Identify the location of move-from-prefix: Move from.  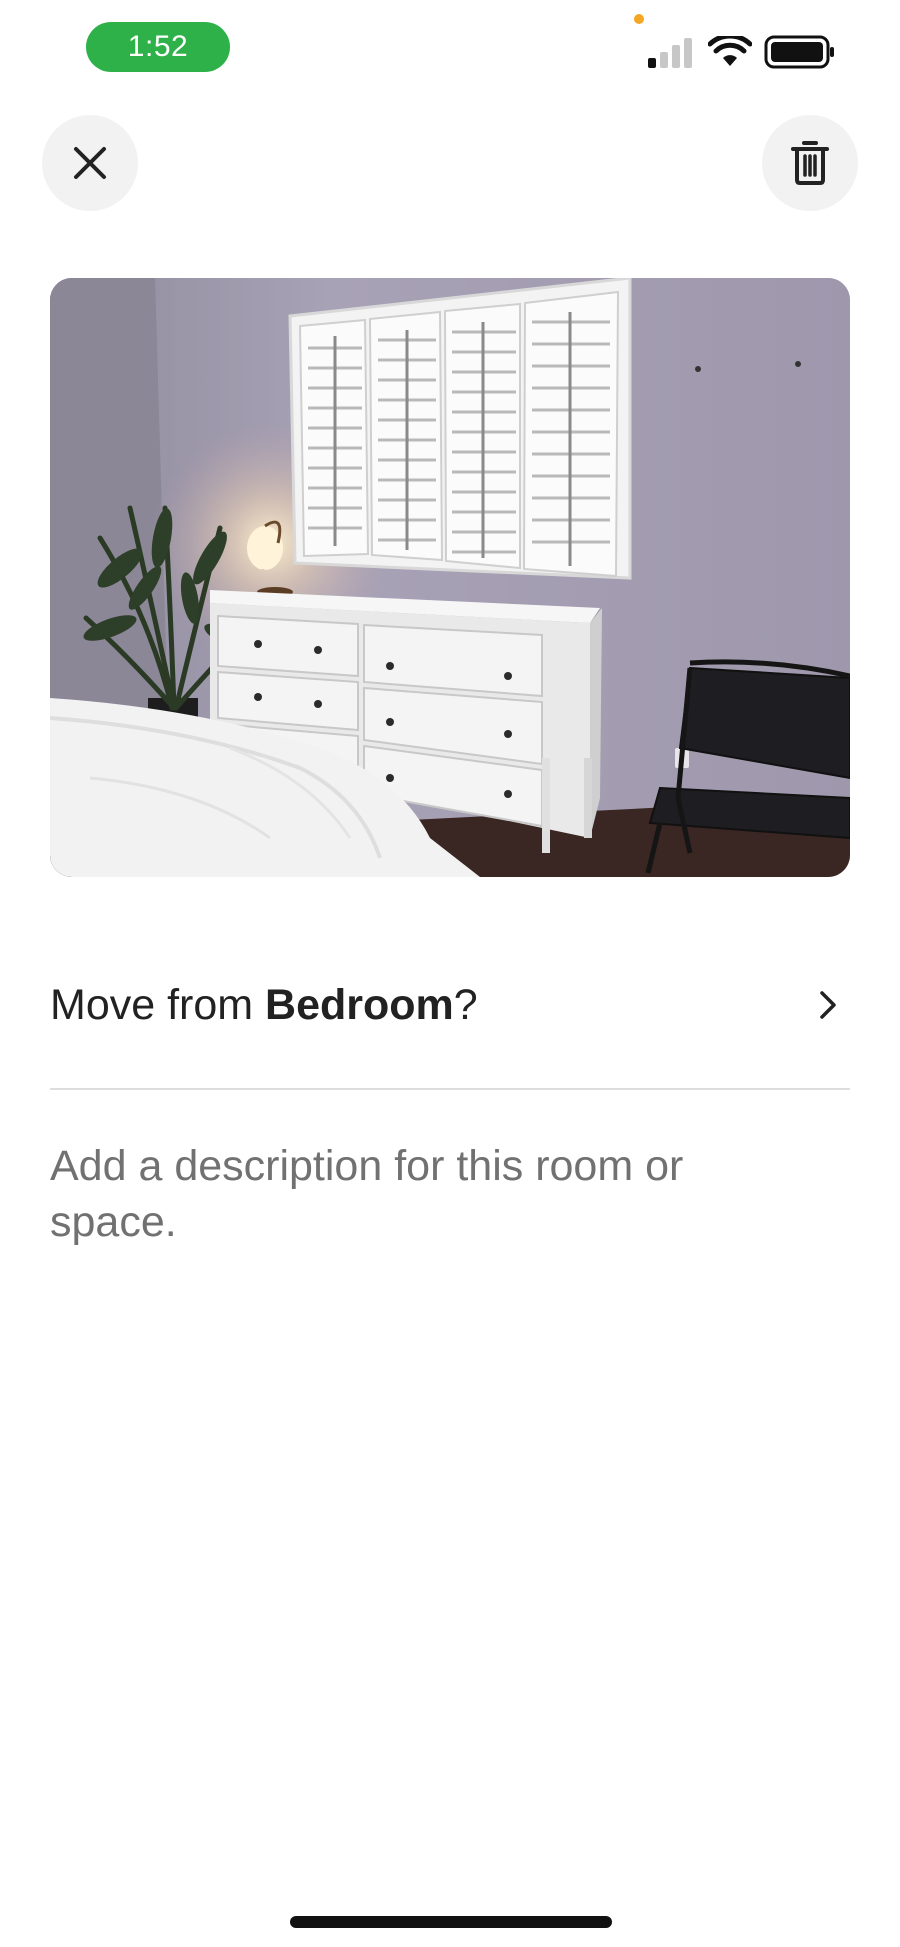
(158, 1004).